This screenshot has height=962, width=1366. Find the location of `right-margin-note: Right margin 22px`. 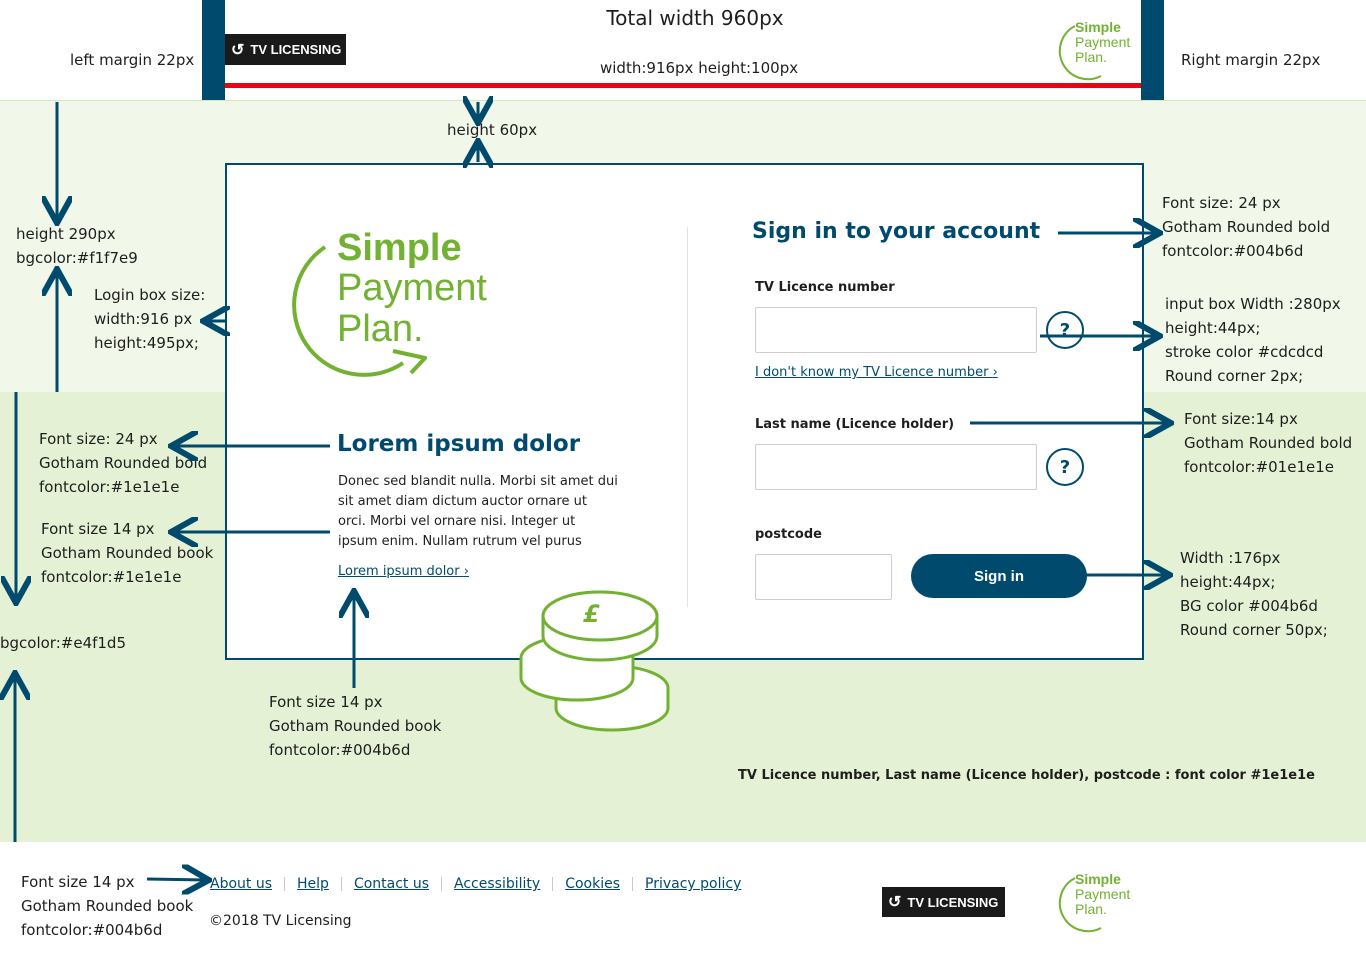

right-margin-note: Right margin 22px is located at coordinates (1251, 60).